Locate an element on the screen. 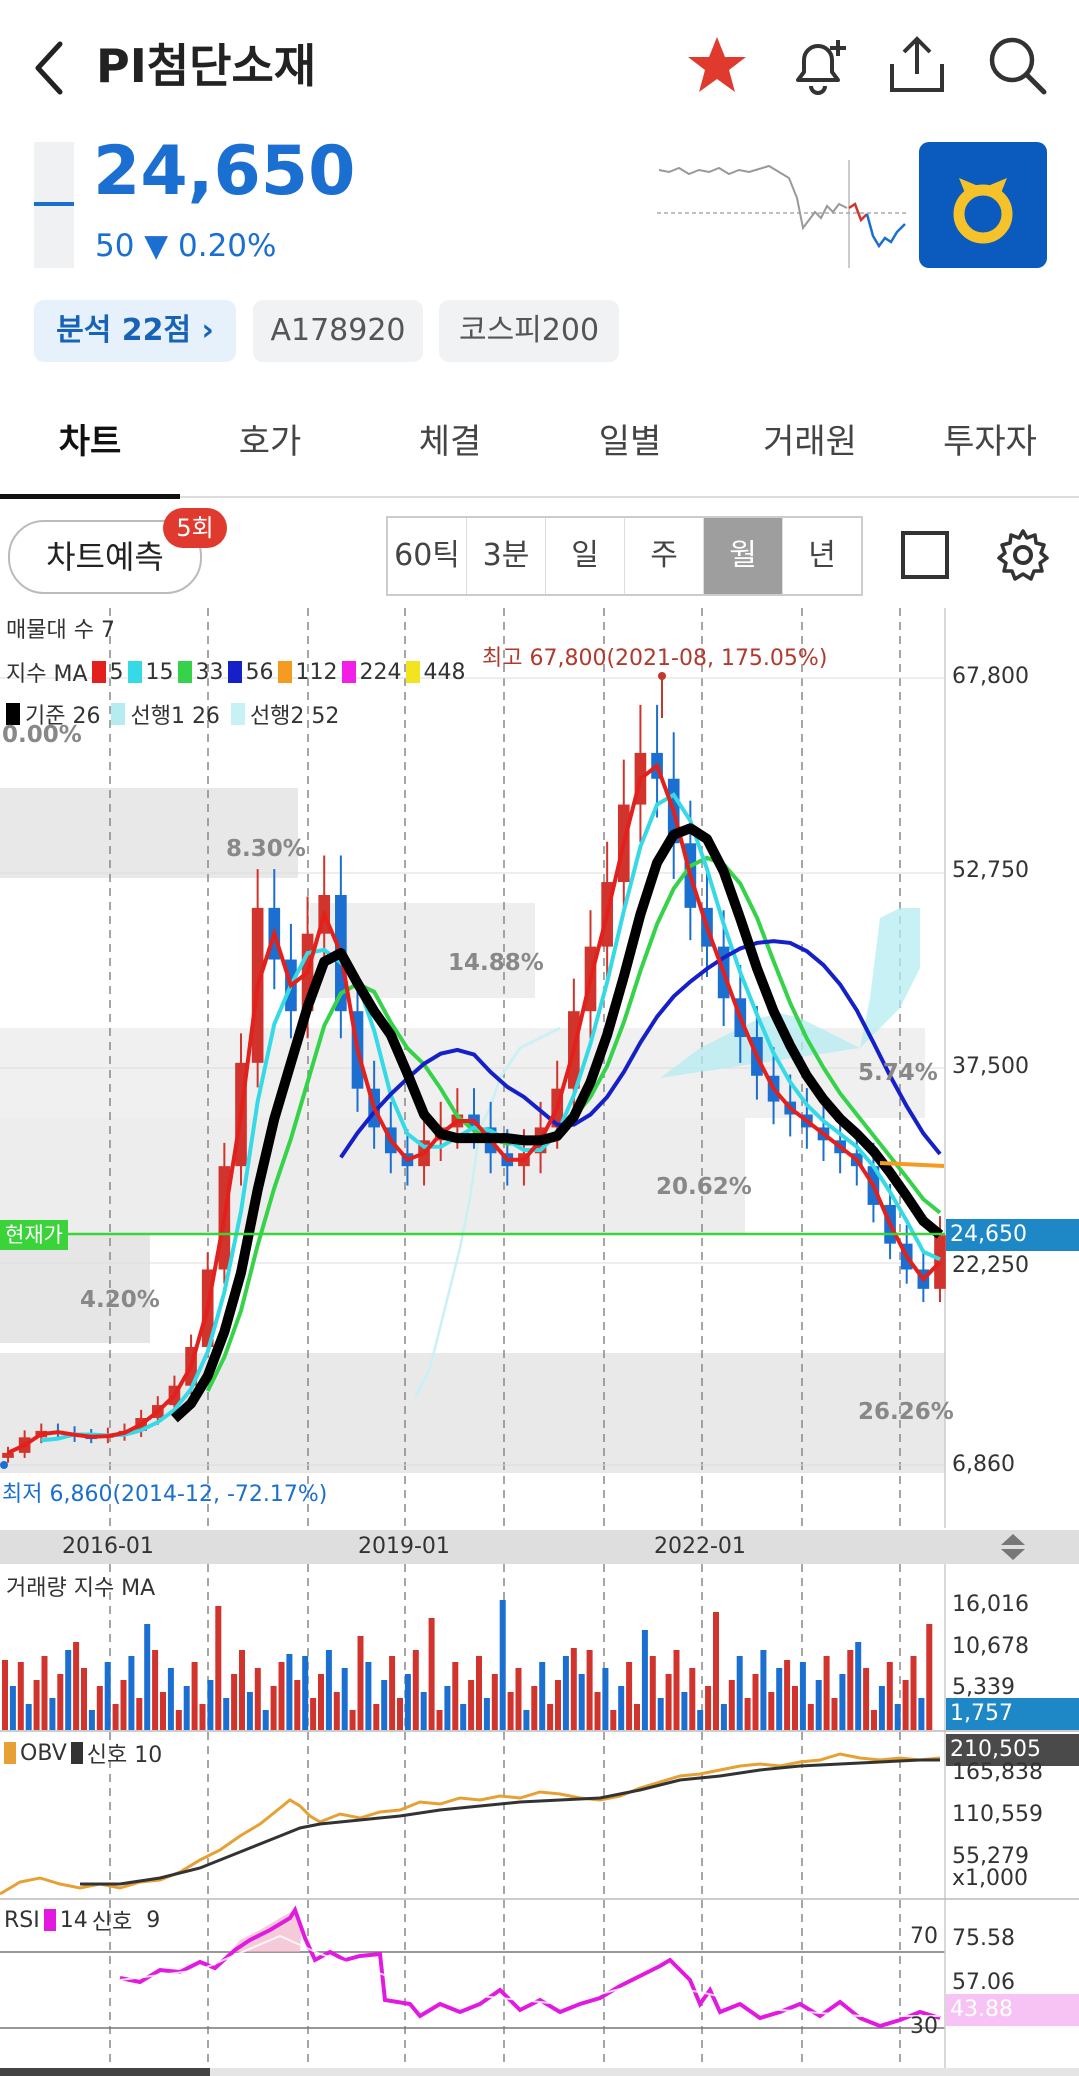 The height and width of the screenshot is (2076, 1079). mini-chart is located at coordinates (782, 212).